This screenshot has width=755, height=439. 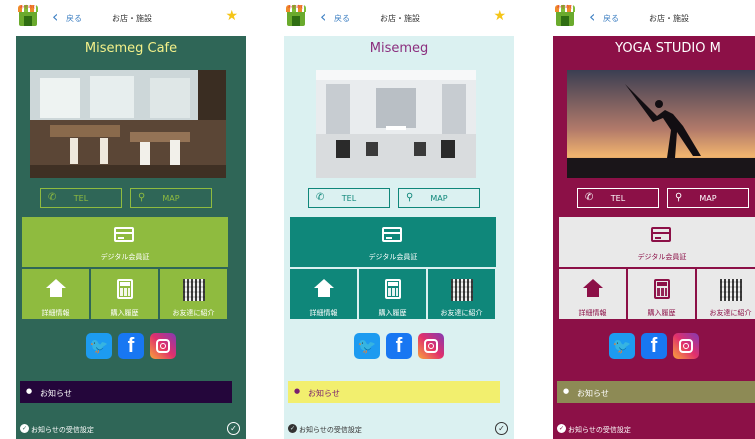 What do you see at coordinates (593, 393) in the screenshot?
I see `news-label: お知らせ` at bounding box center [593, 393].